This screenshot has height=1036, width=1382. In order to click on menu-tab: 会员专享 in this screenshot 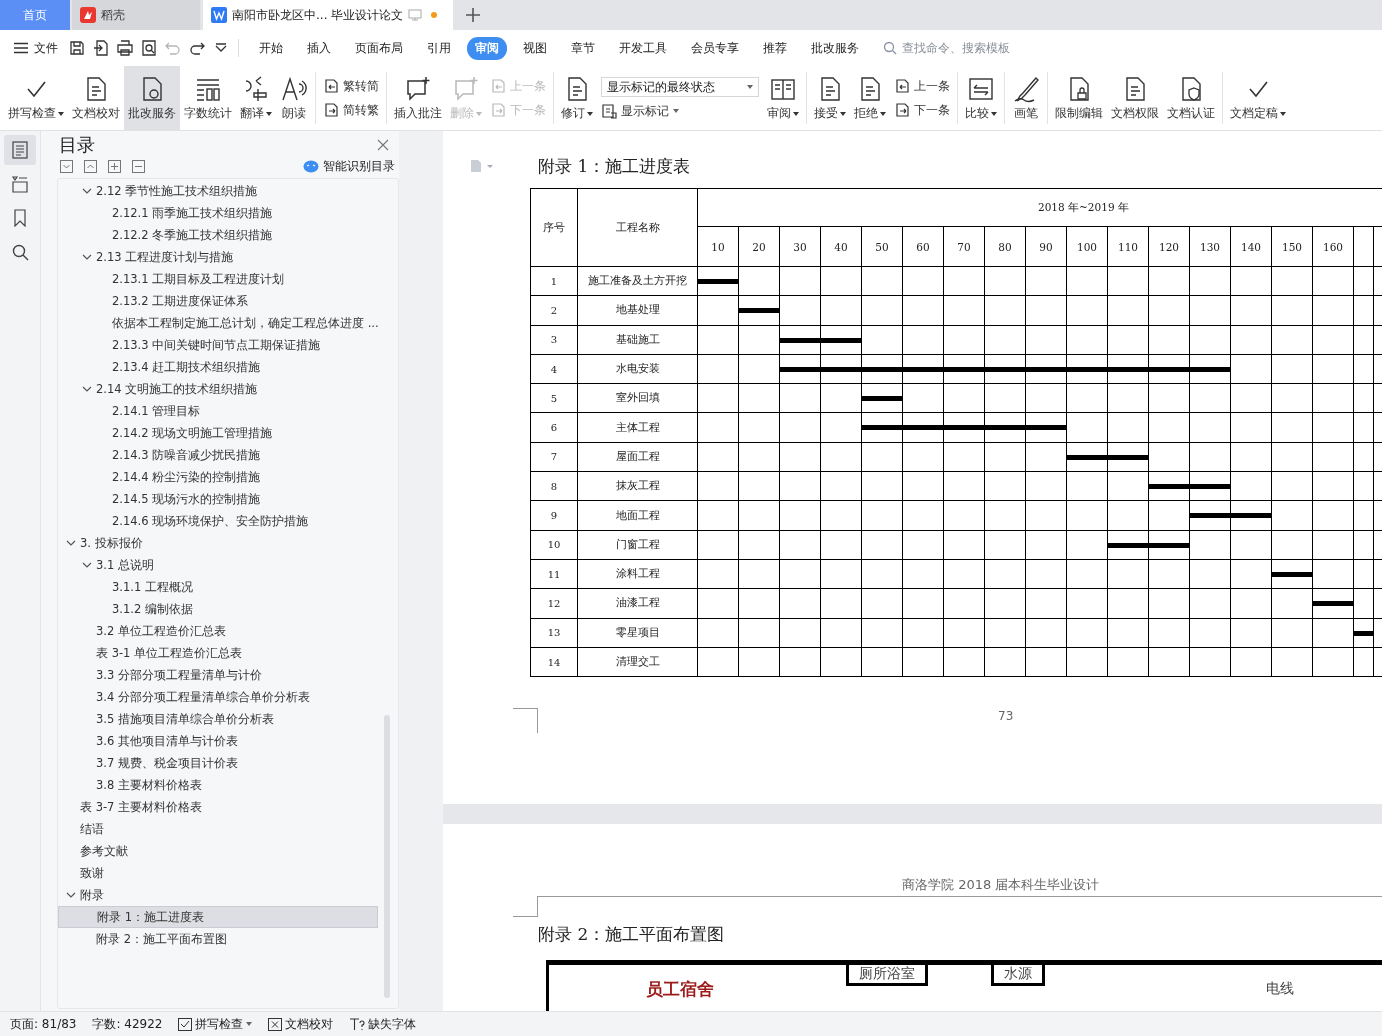, I will do `click(715, 48)`.